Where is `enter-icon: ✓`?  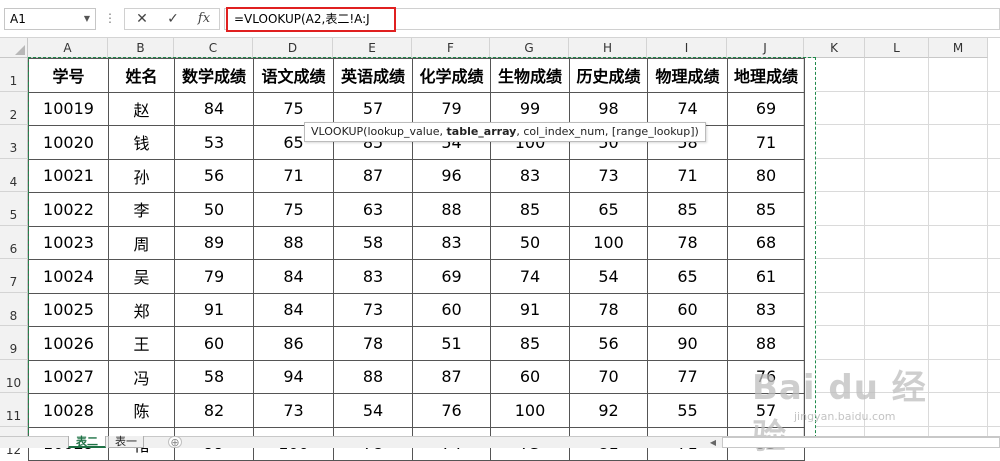 enter-icon: ✓ is located at coordinates (173, 19).